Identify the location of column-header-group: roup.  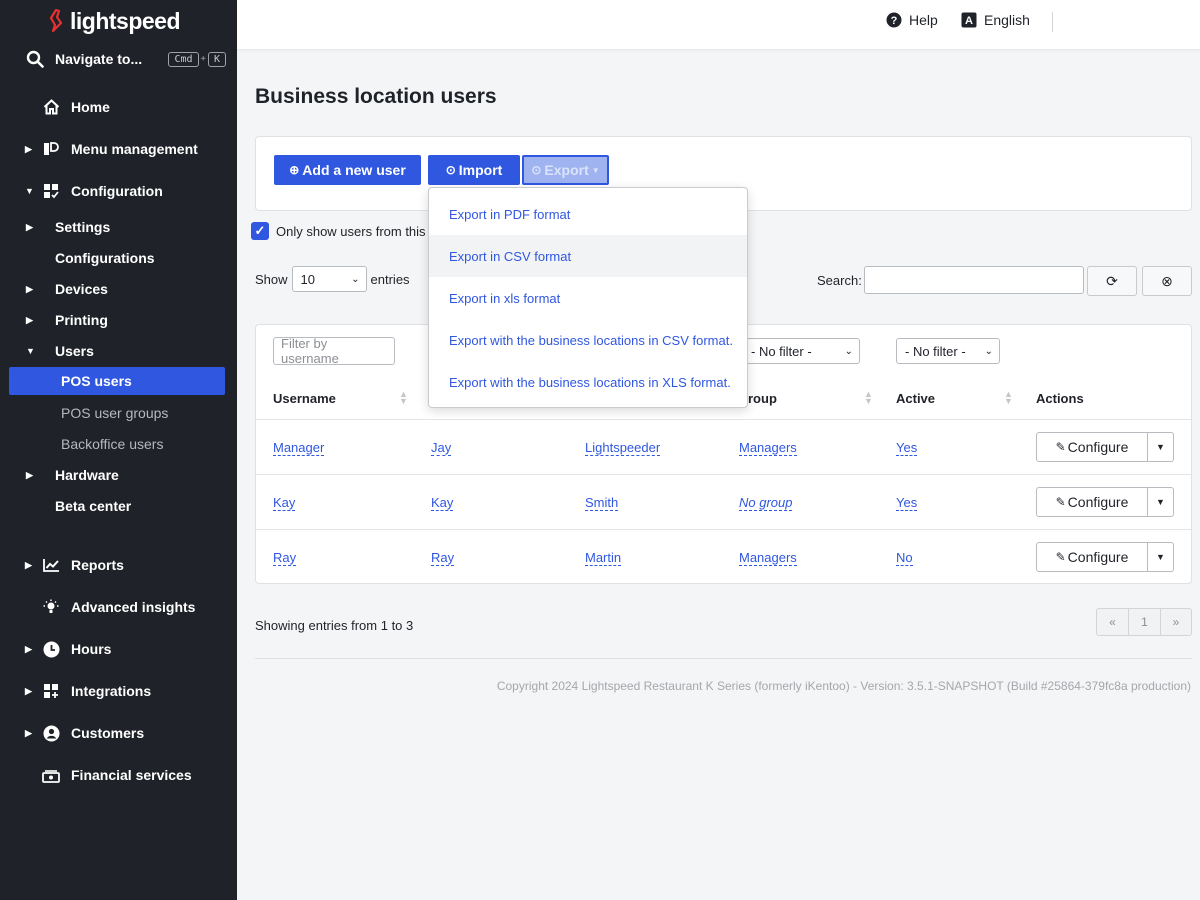
(762, 398).